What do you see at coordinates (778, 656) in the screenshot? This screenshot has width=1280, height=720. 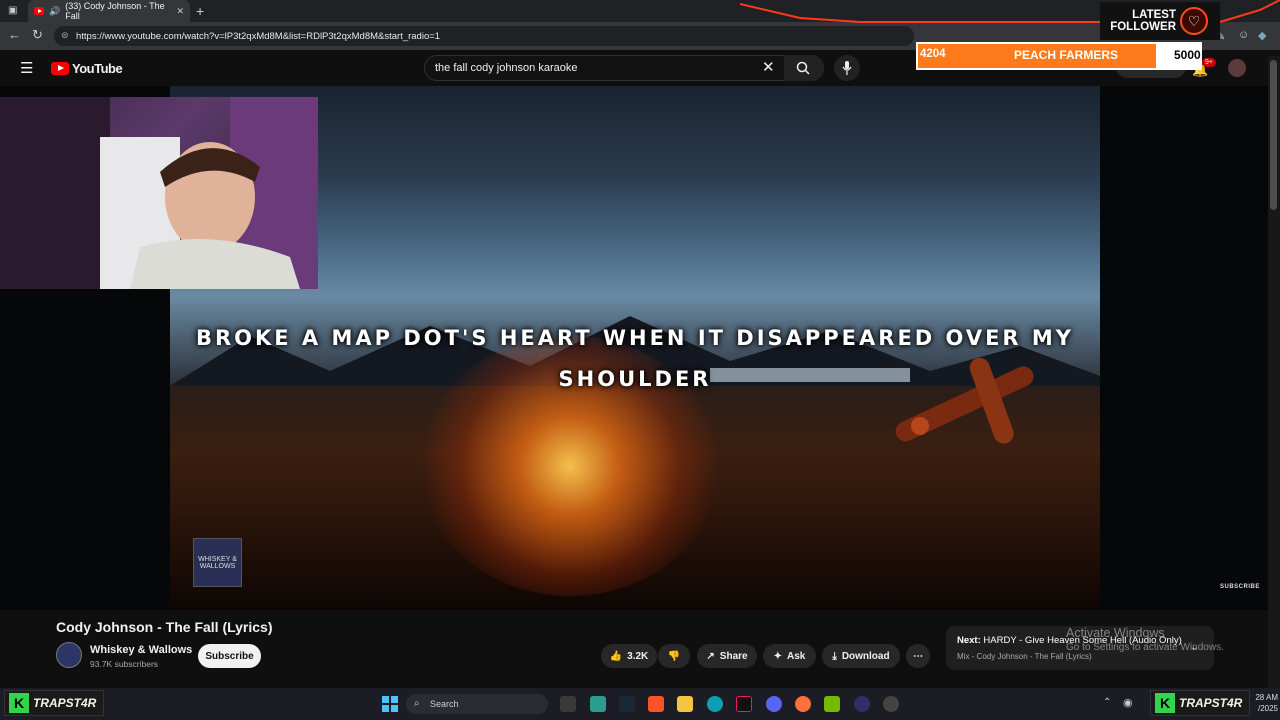 I see `sparkle-icon: ✦` at bounding box center [778, 656].